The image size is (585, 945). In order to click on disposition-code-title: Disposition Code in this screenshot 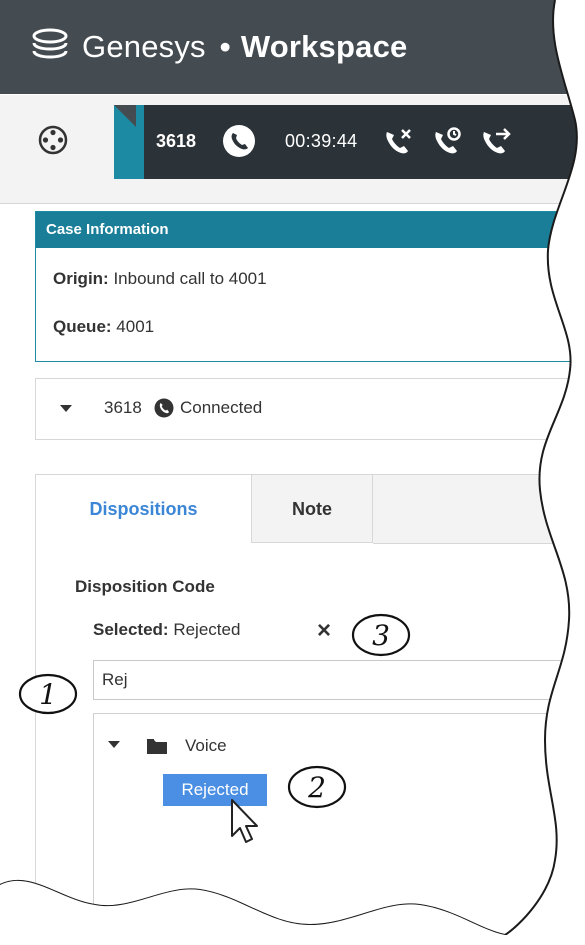, I will do `click(145, 586)`.